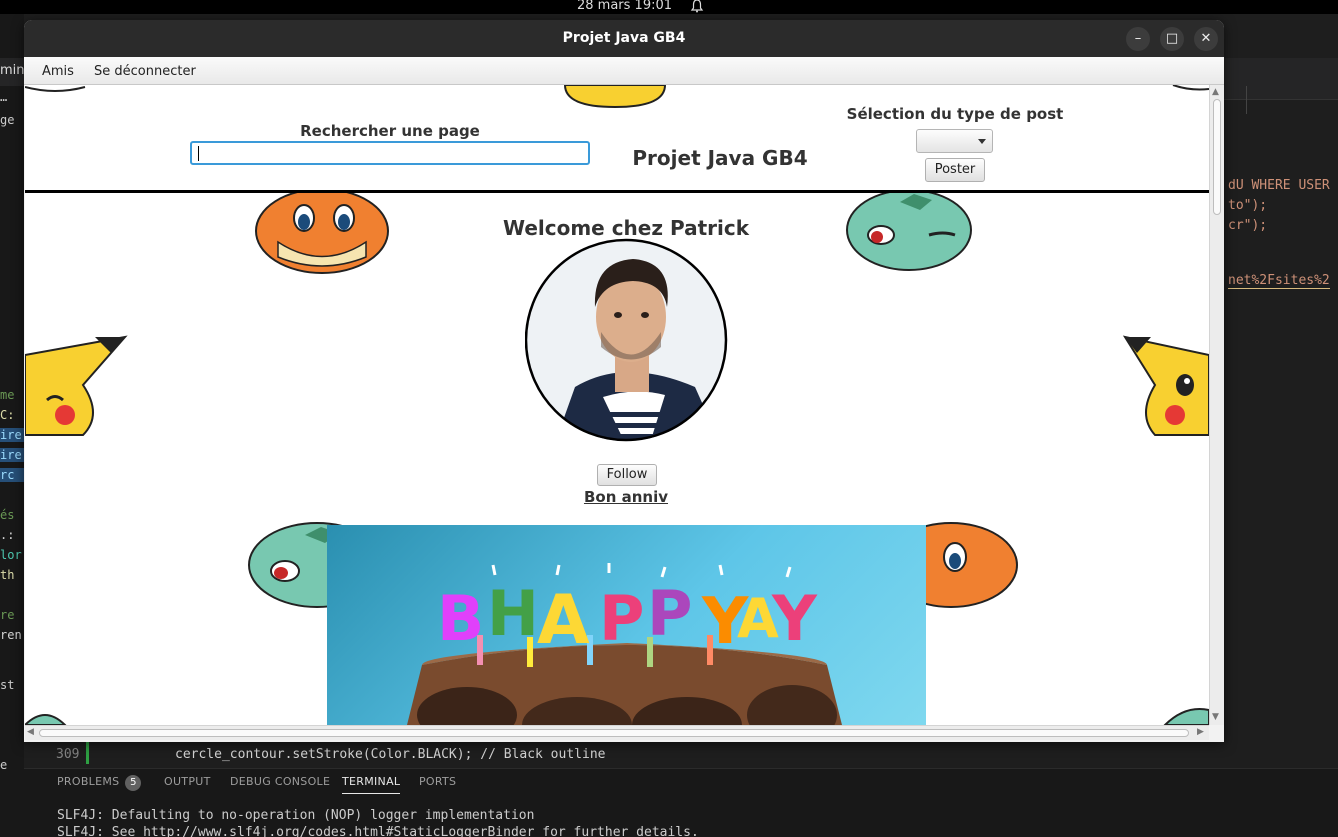 The width and height of the screenshot is (1338, 837). Describe the element at coordinates (1281, 425) in the screenshot. I see `vscode-editor-area: dU WHERE USER to"); cr"); net%2Fsites%2` at that location.